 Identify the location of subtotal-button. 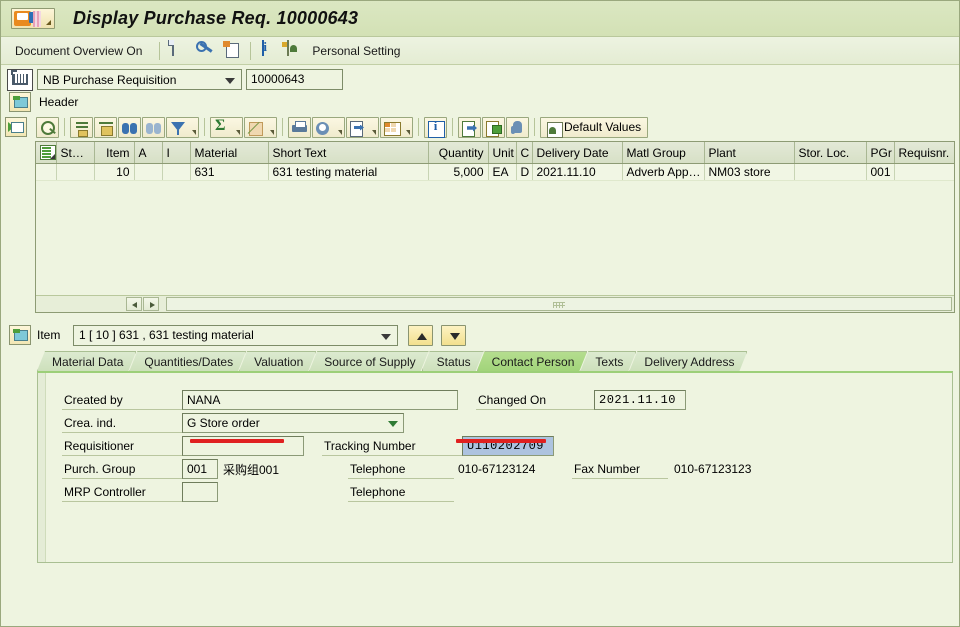
(260, 127).